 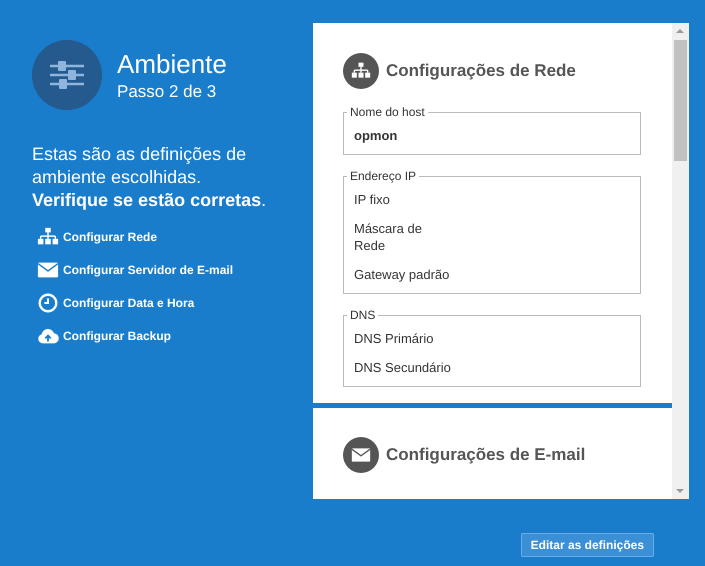 I want to click on clock-icon, so click(x=48, y=303).